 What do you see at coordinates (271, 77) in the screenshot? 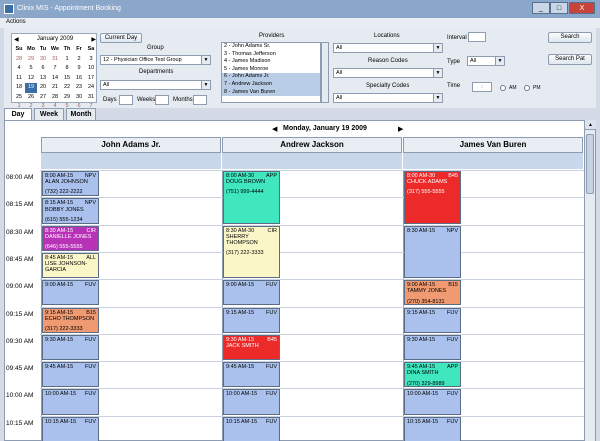
I see `provider-list-item: 6 - John Adams Jr.` at bounding box center [271, 77].